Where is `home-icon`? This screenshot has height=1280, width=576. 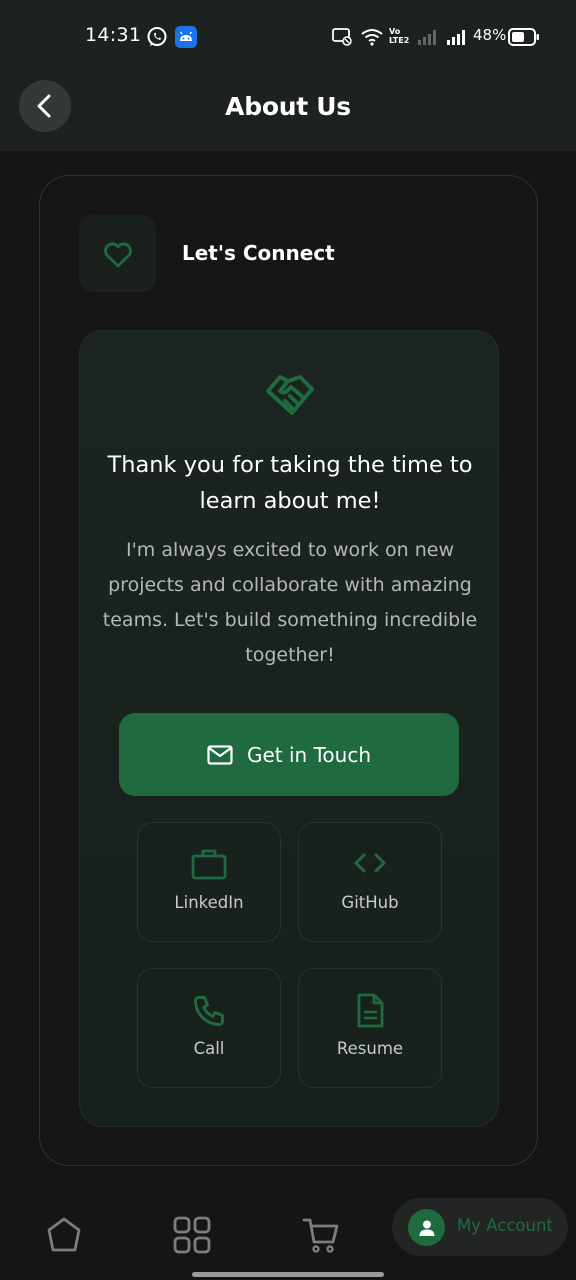 home-icon is located at coordinates (64, 1235).